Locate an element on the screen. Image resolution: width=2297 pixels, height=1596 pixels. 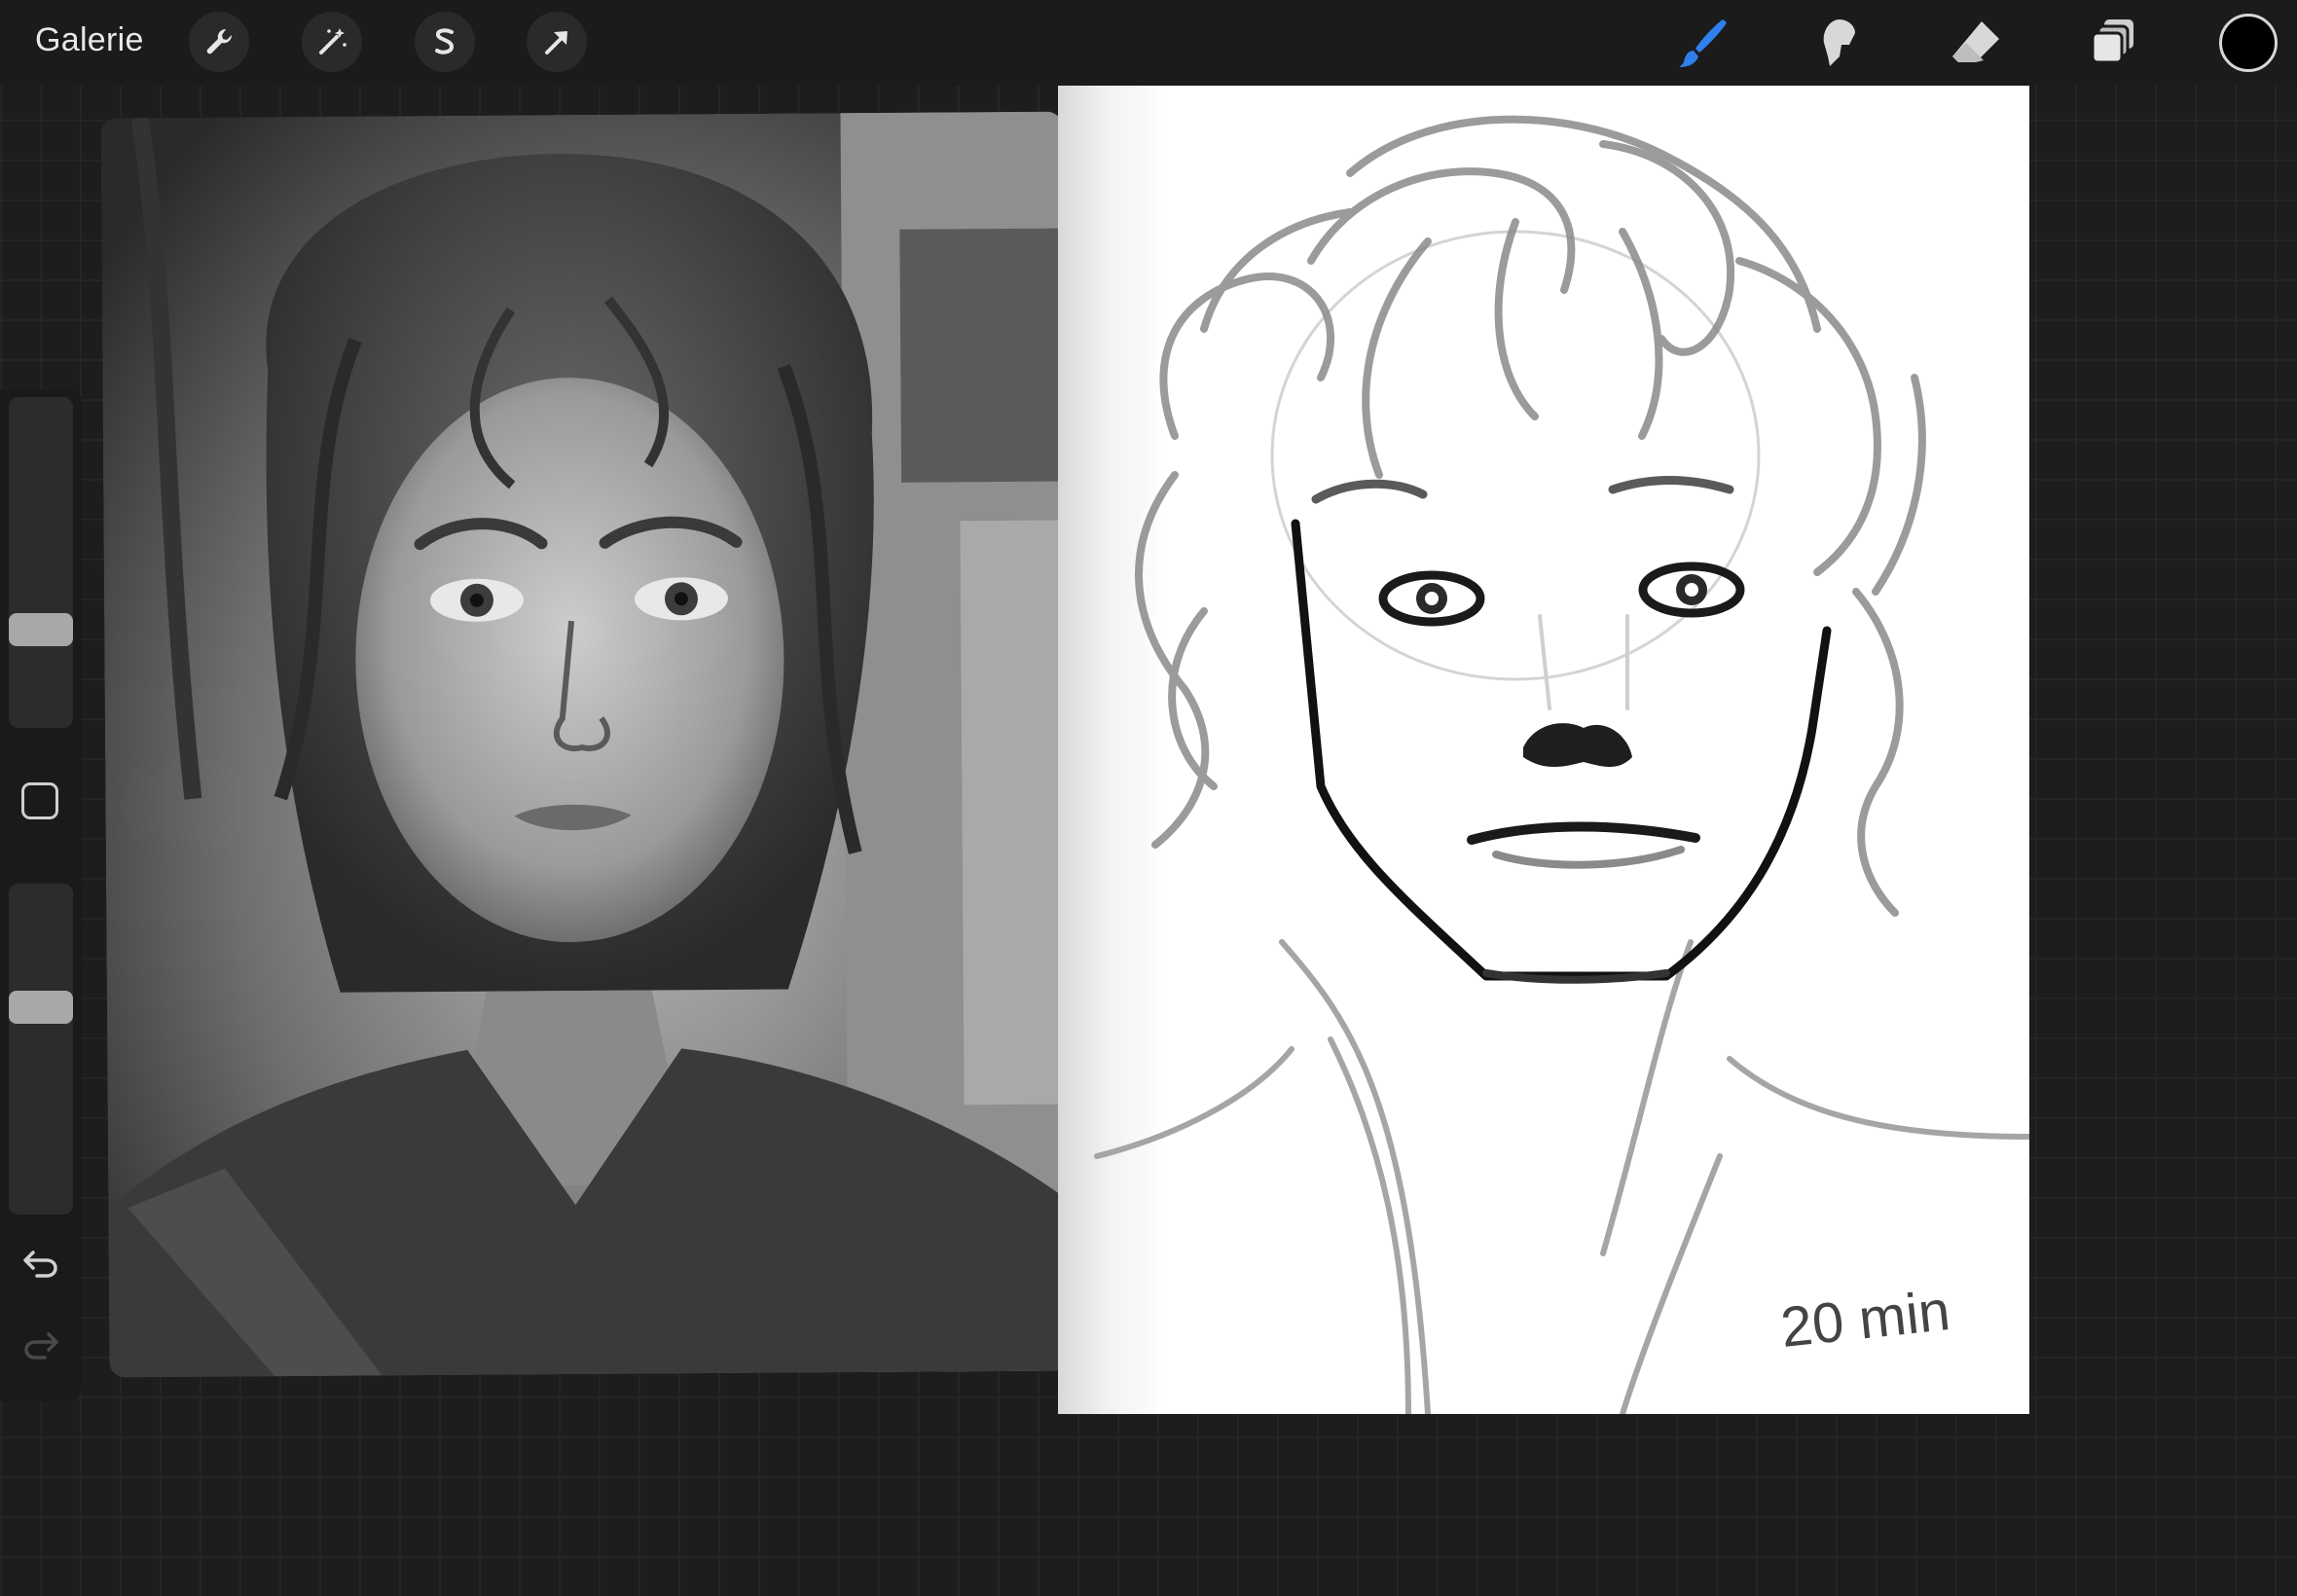
transform-button is located at coordinates (557, 42).